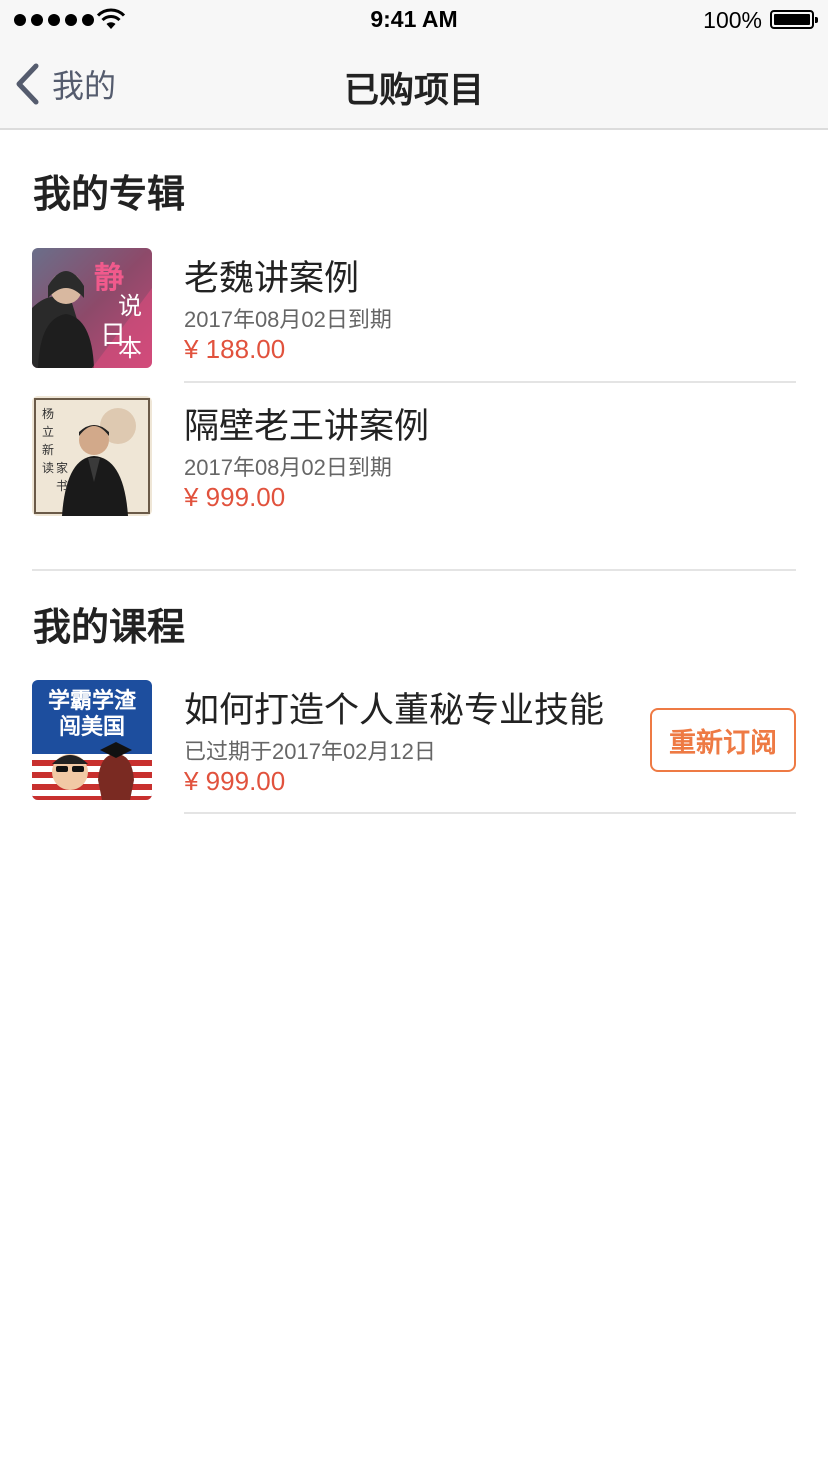  Describe the element at coordinates (48, 413) in the screenshot. I see `cover-char: 杨` at that location.